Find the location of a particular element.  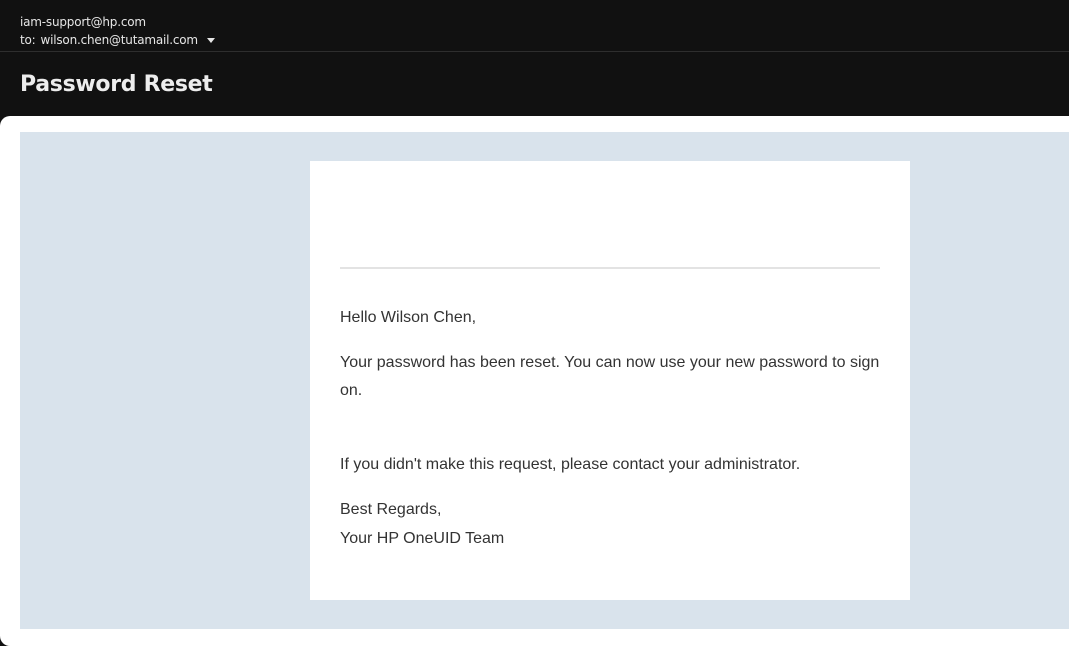

header-divider is located at coordinates (534, 51).